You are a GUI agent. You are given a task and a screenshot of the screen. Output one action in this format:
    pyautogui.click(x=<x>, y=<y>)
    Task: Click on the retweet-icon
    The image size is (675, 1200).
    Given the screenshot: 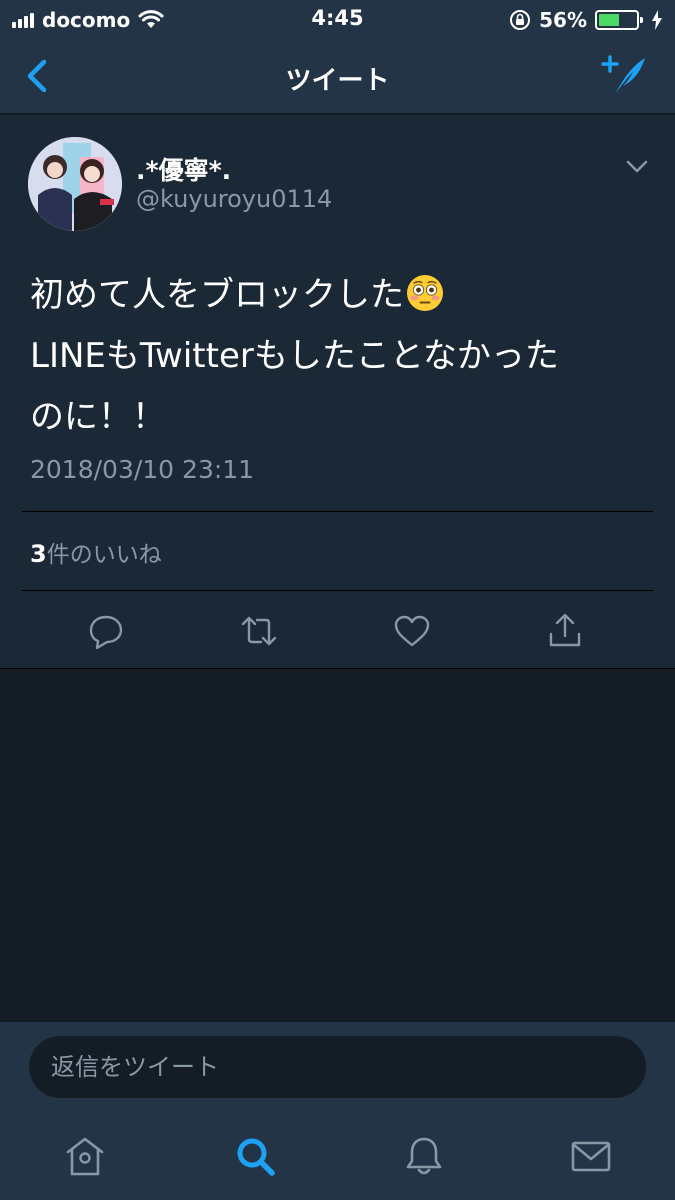 What is the action you would take?
    pyautogui.click(x=259, y=631)
    